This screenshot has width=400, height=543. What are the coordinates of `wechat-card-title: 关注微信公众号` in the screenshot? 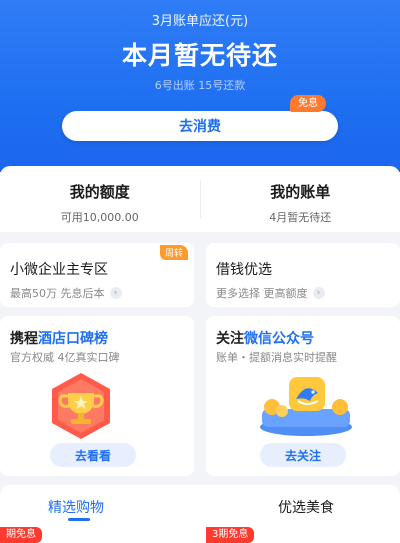 It's located at (265, 338).